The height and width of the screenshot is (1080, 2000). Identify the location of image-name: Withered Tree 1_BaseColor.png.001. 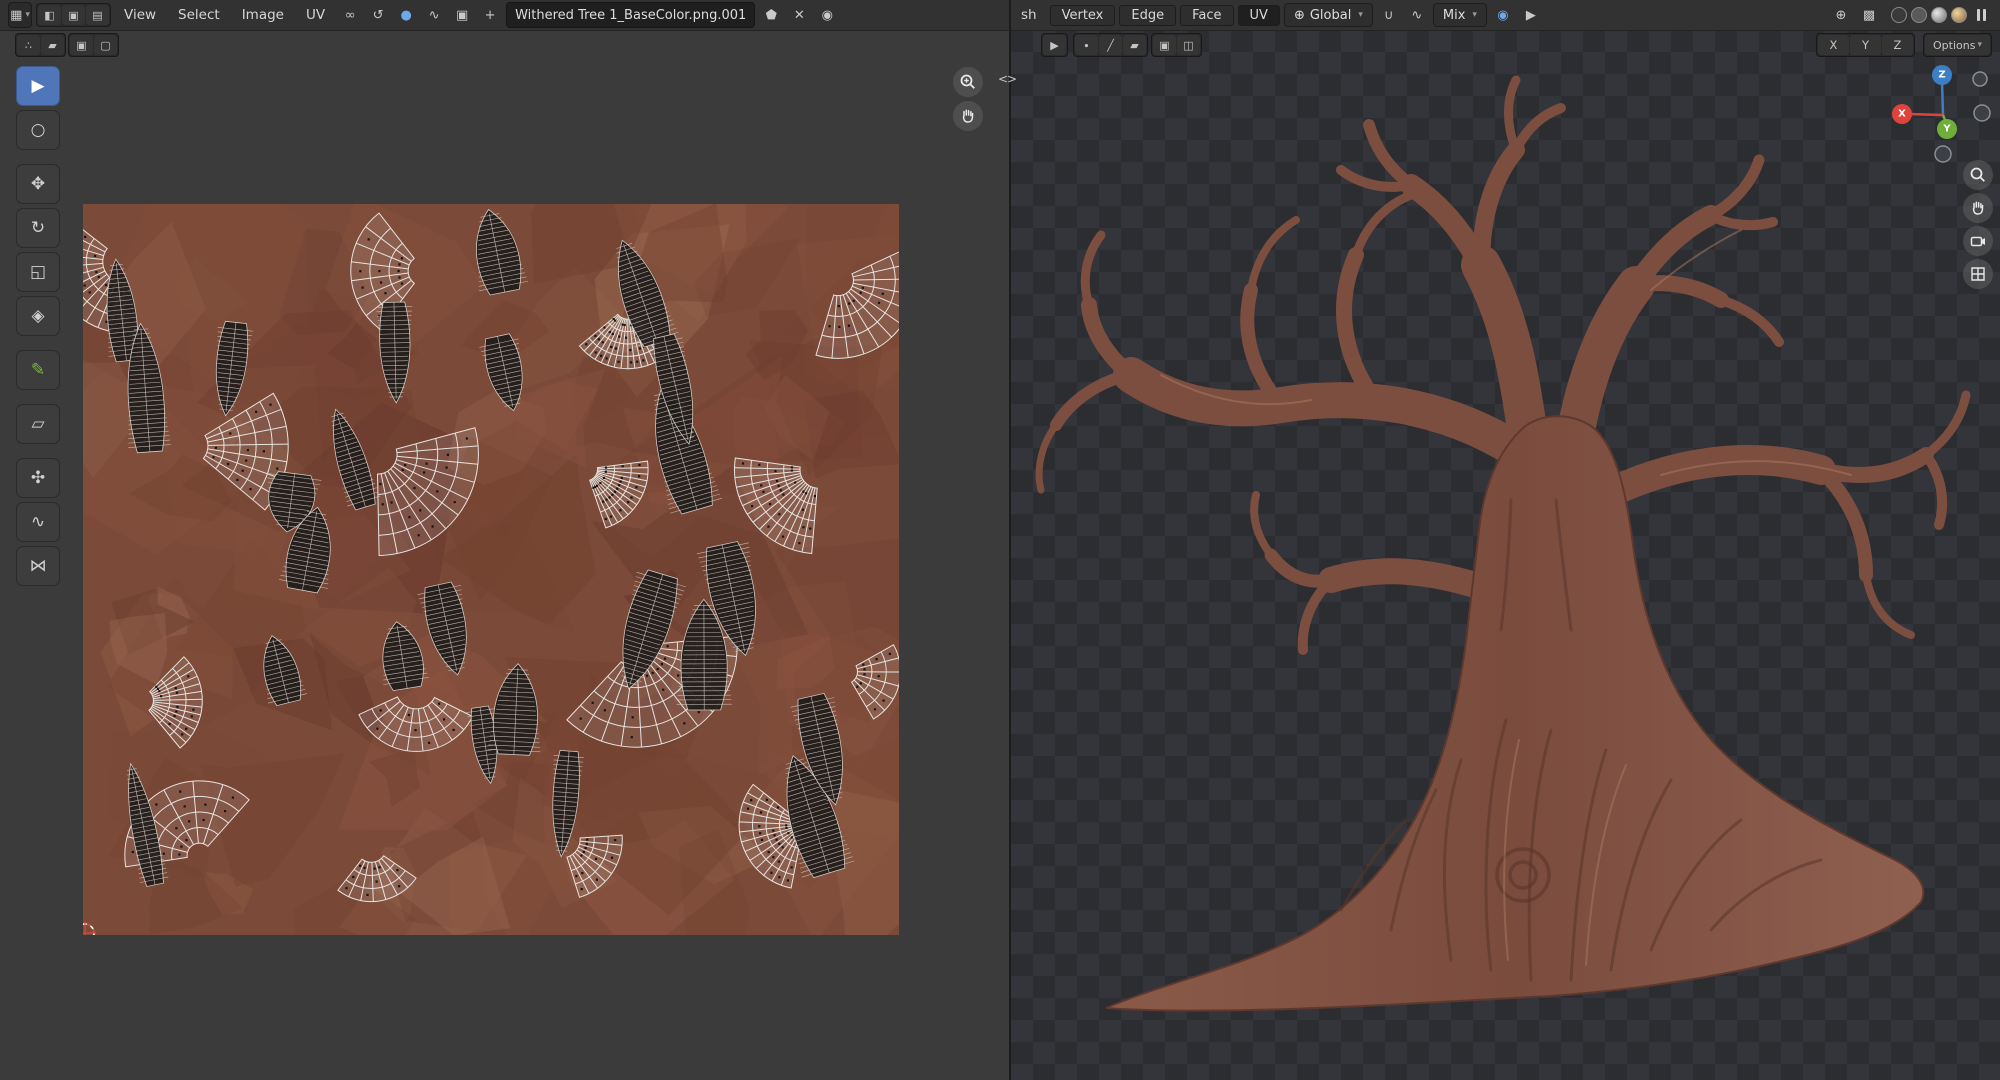
(631, 15).